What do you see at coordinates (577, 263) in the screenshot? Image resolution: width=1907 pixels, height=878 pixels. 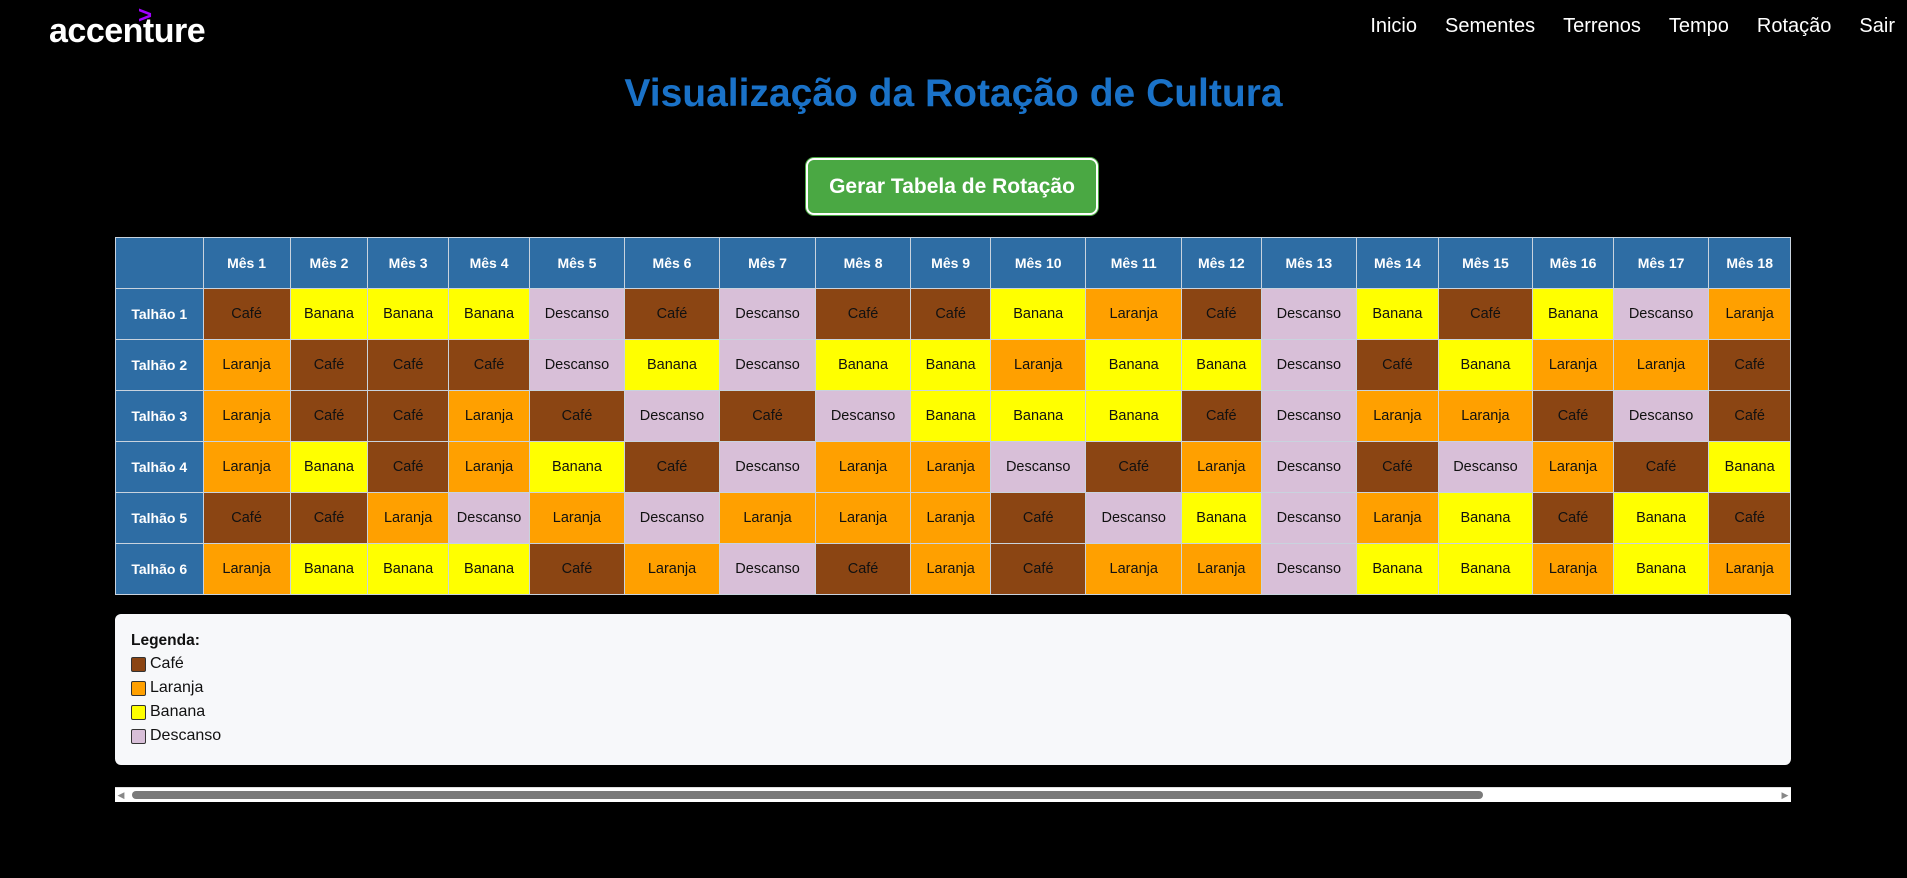 I see `month-header: Mês 5` at bounding box center [577, 263].